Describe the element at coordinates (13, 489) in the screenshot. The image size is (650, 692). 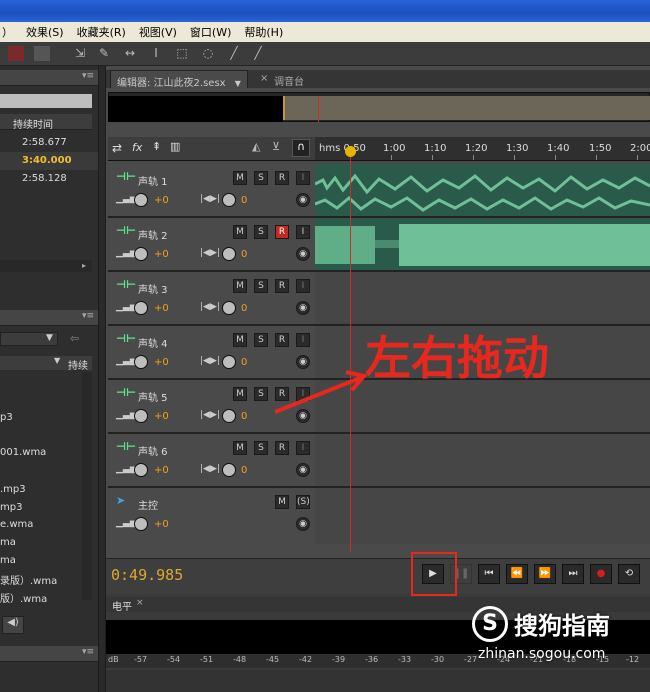
I see `file-list-item: .mp3` at that location.